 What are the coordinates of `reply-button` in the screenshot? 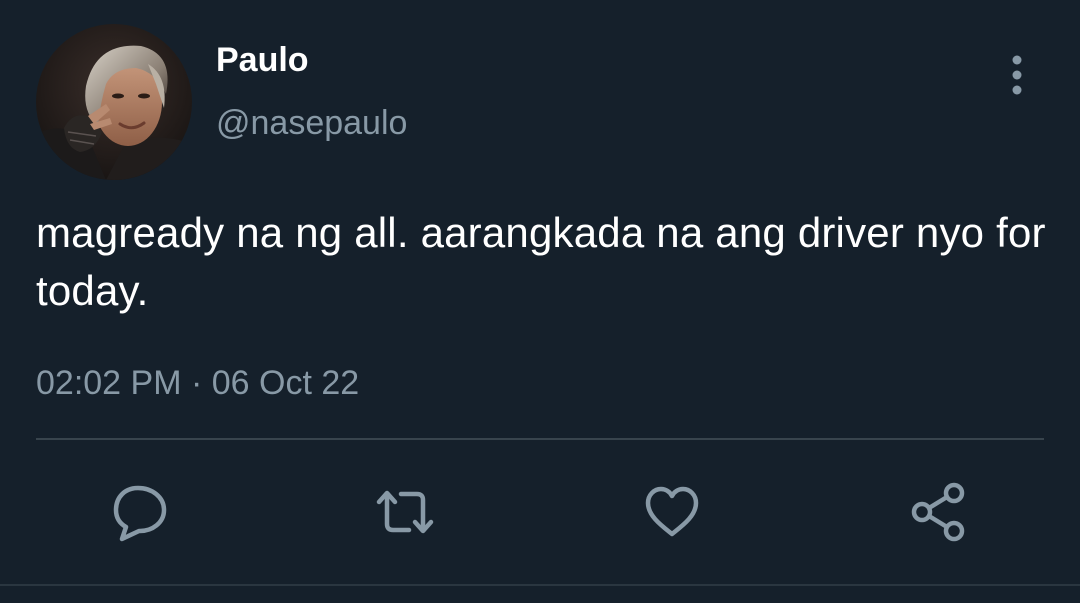 It's located at (140, 512).